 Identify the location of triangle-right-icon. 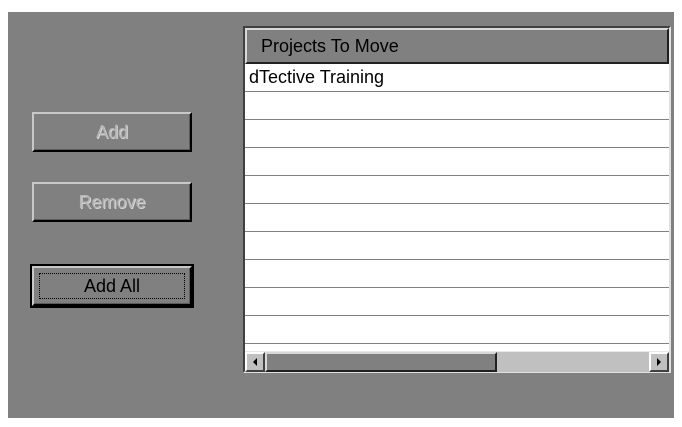
(659, 362).